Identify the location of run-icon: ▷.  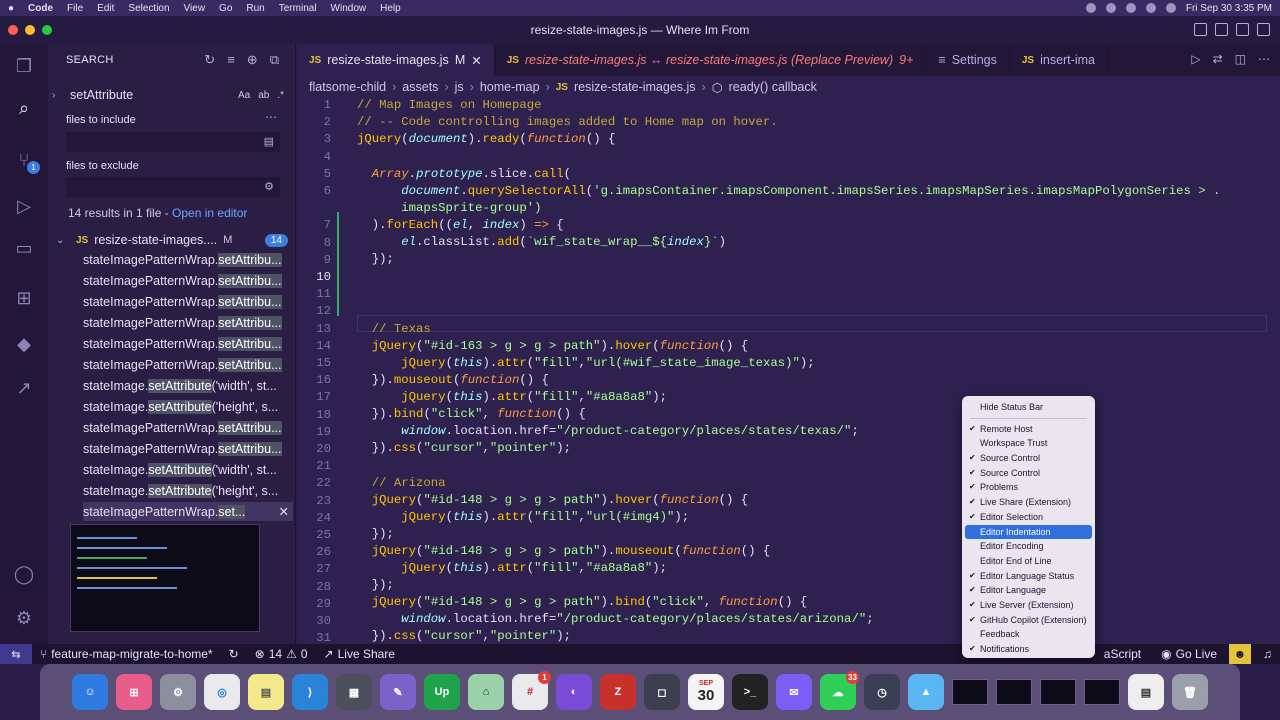
(1195, 59).